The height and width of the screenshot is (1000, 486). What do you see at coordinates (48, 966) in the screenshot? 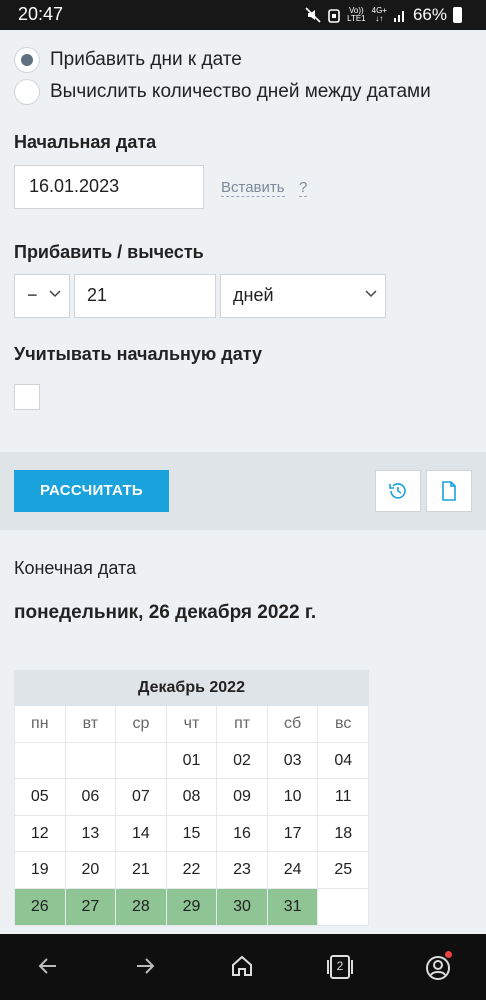
I see `back-arrow-icon` at bounding box center [48, 966].